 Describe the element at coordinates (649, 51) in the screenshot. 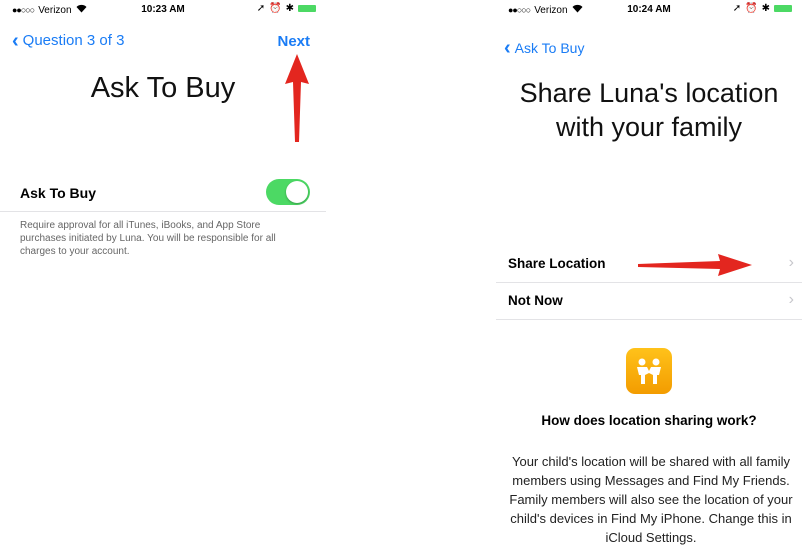

I see `navigation-bar: ‹ Ask To Buy` at that location.